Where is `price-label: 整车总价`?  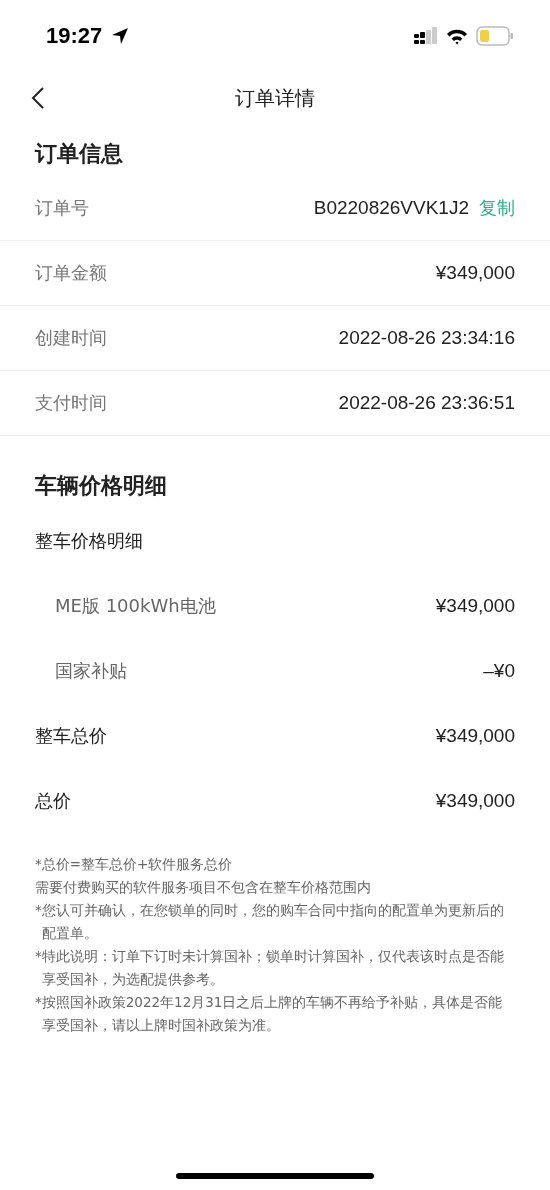 price-label: 整车总价 is located at coordinates (71, 735).